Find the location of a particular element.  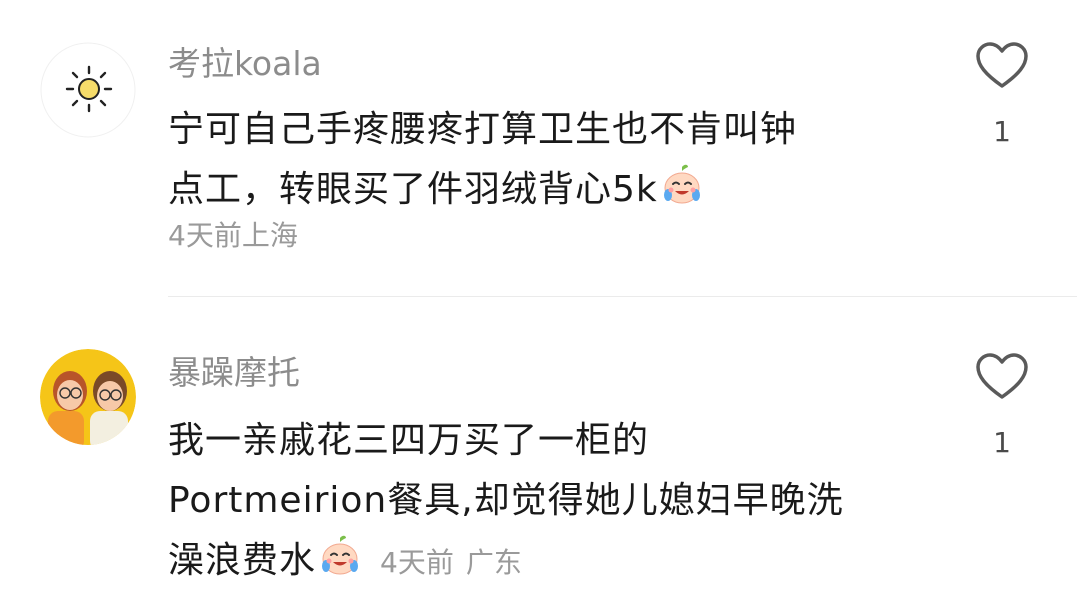

comment-text-line-content: 澡浪费水 is located at coordinates (242, 560).